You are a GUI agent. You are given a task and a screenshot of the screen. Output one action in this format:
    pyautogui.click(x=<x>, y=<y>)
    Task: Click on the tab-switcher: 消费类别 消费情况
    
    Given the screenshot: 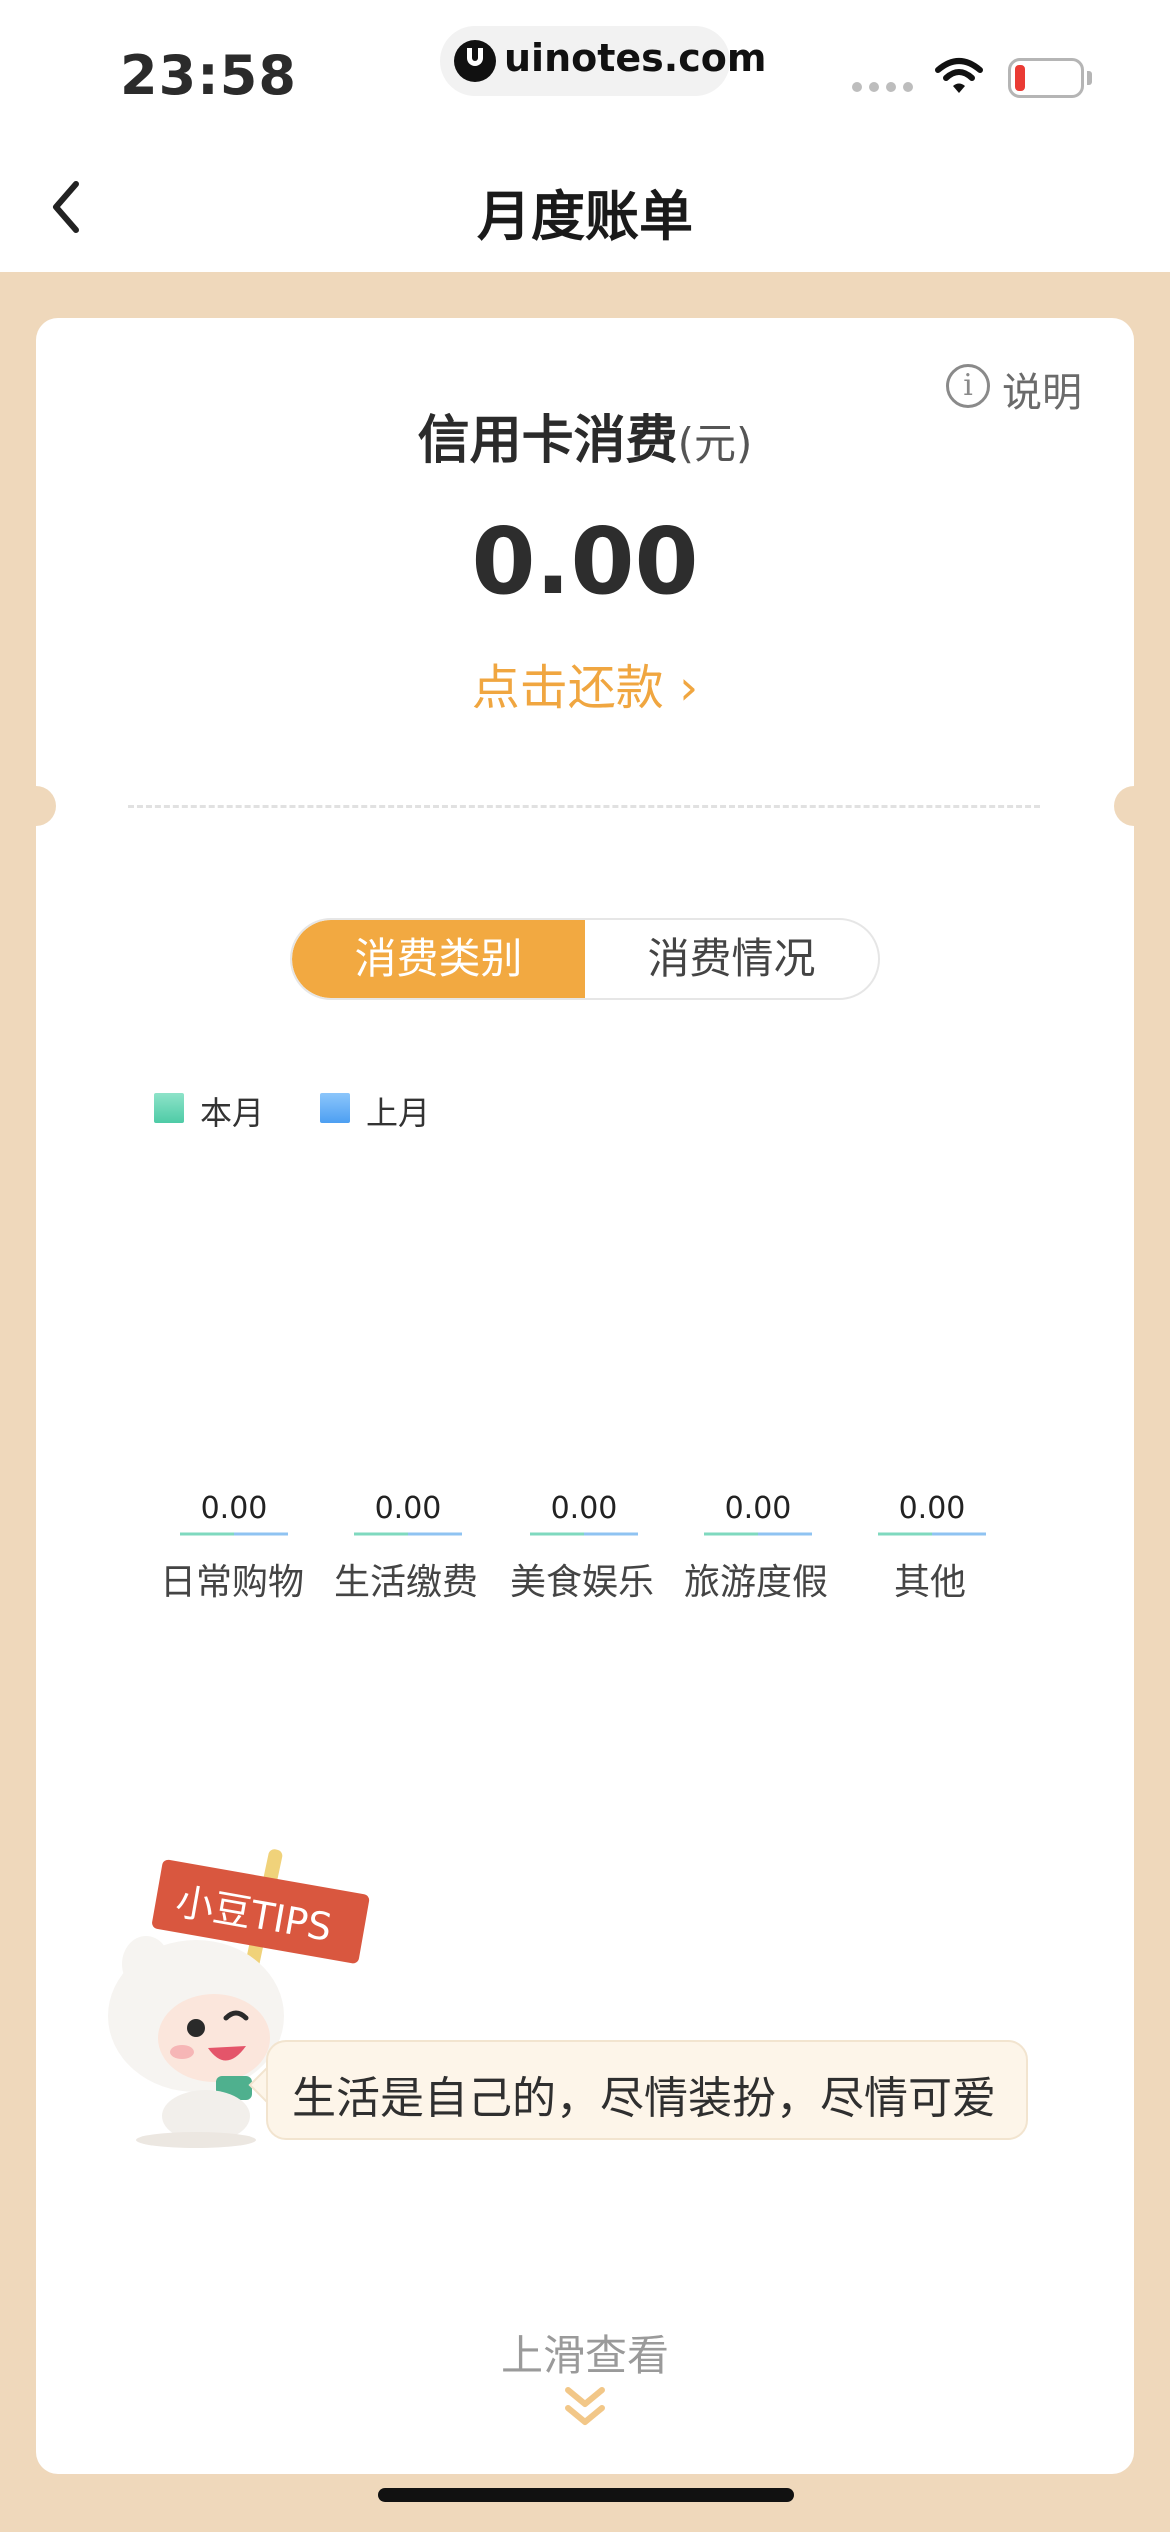 What is the action you would take?
    pyautogui.click(x=585, y=959)
    